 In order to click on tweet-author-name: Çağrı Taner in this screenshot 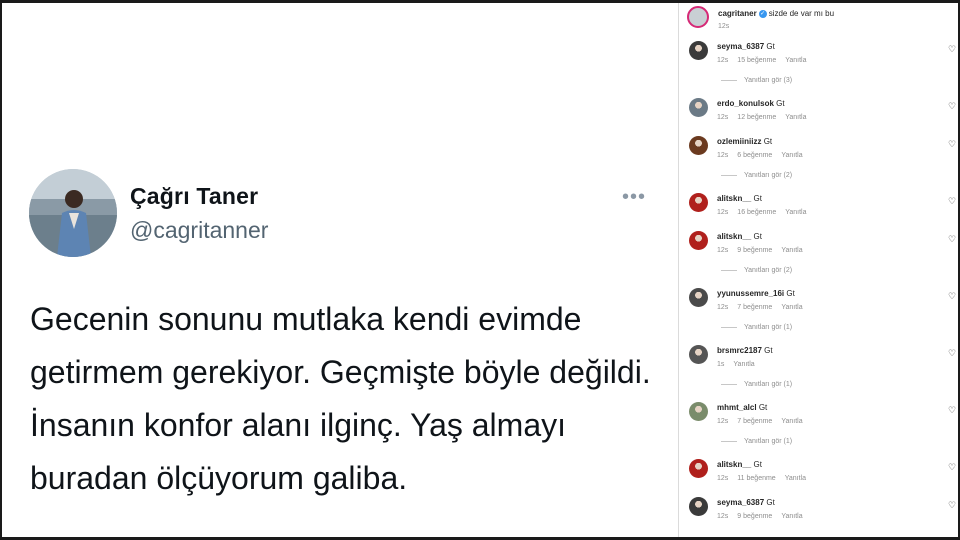, I will do `click(194, 196)`.